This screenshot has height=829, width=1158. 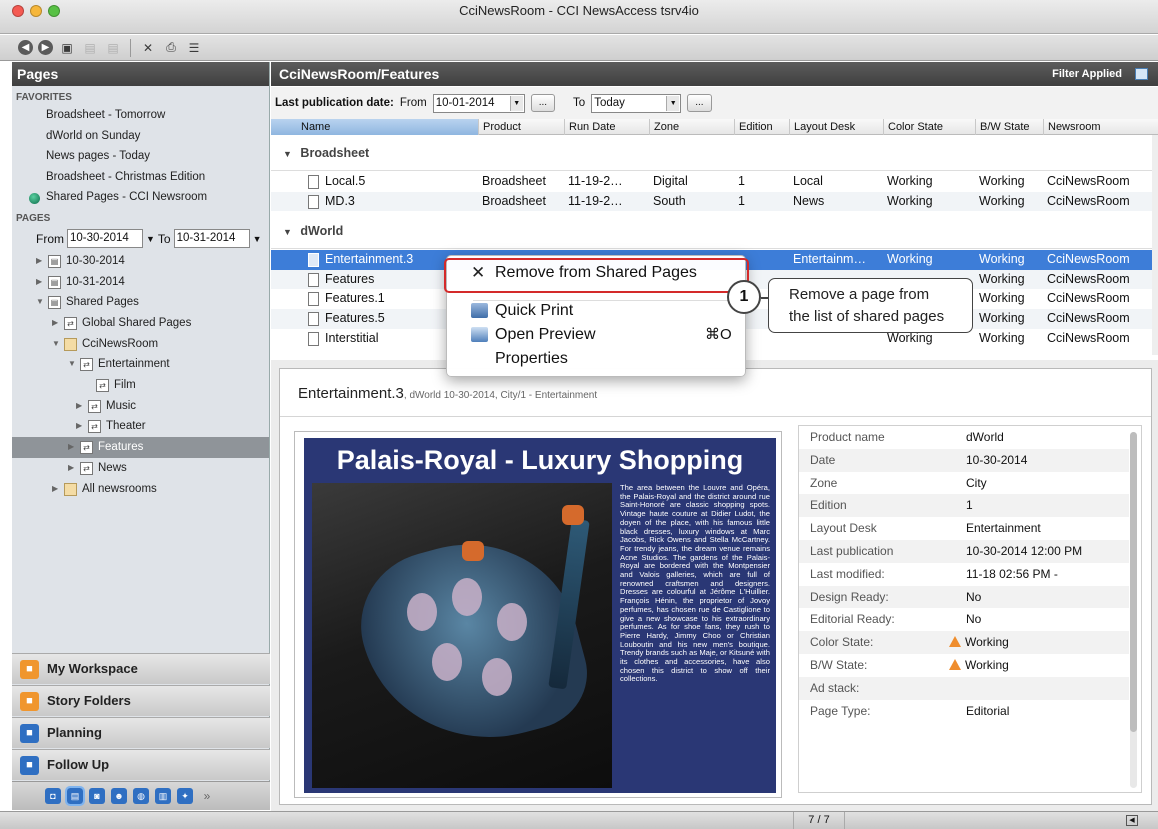 I want to click on property-value: City, so click(x=976, y=482).